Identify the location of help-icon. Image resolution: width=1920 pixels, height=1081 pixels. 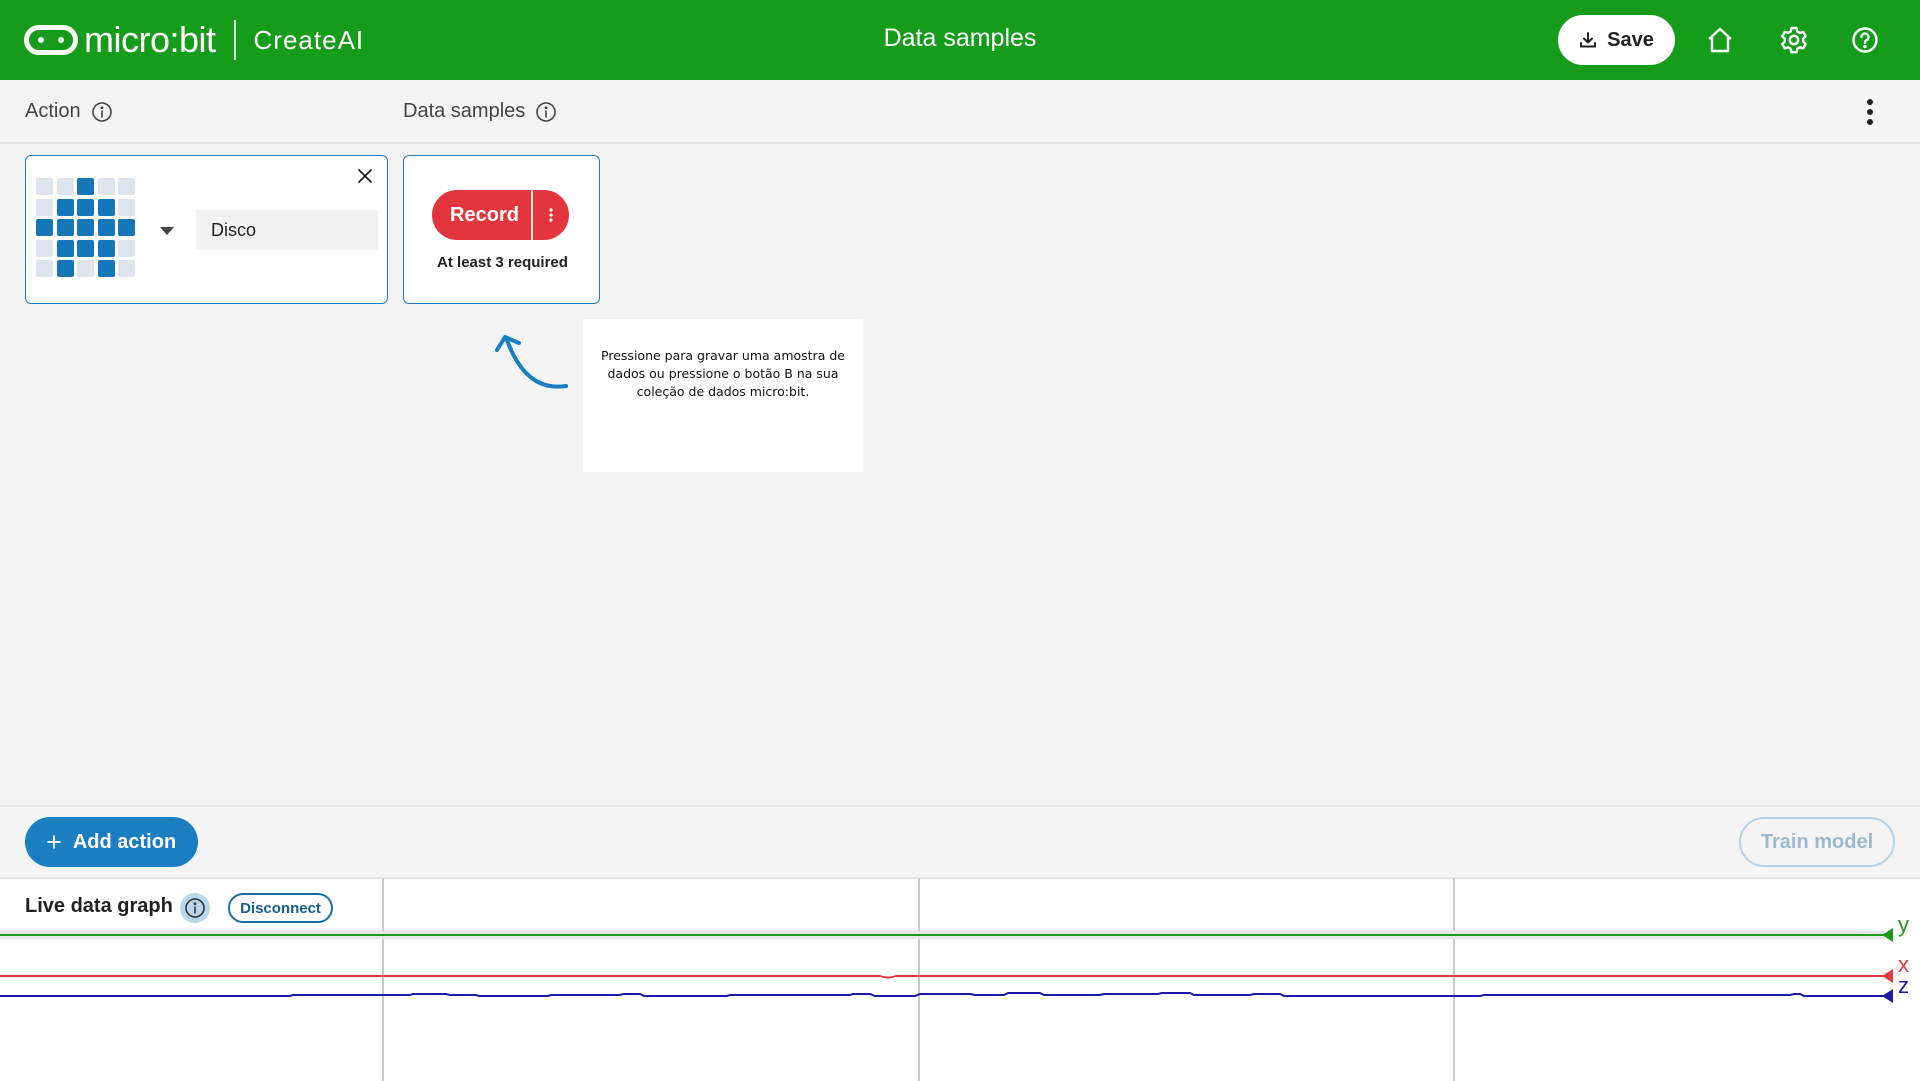
(1865, 40).